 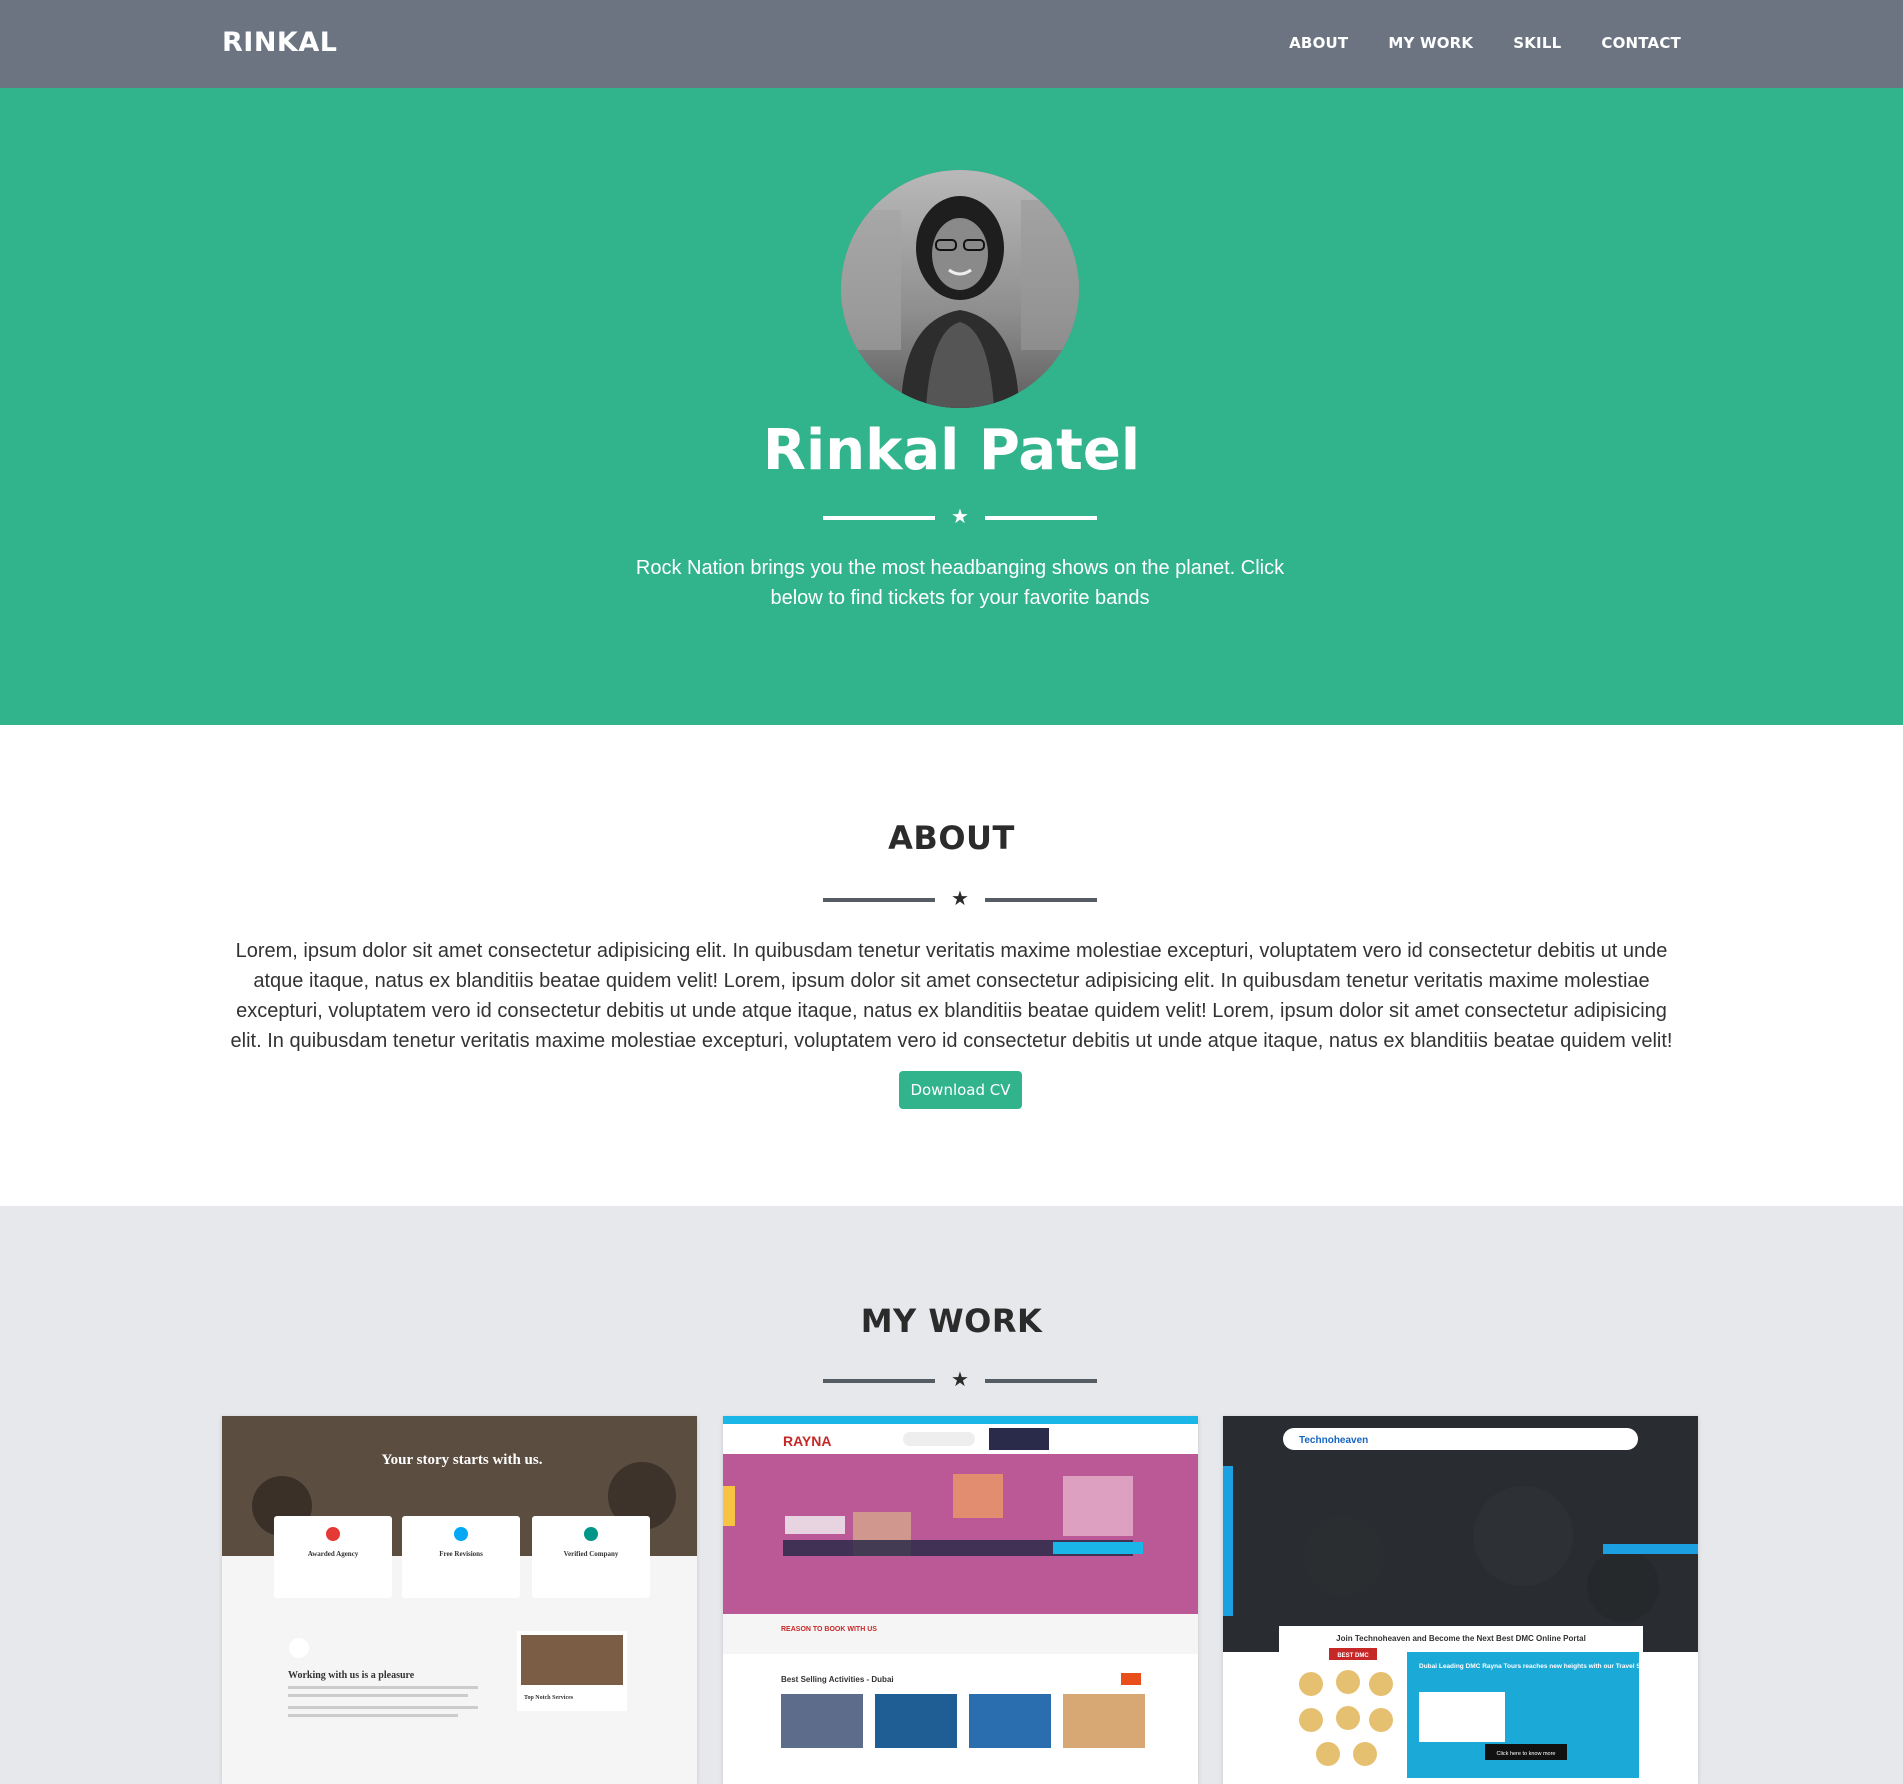 What do you see at coordinates (351, 1675) in the screenshot?
I see `project-1-section: Working with us is a pleasure` at bounding box center [351, 1675].